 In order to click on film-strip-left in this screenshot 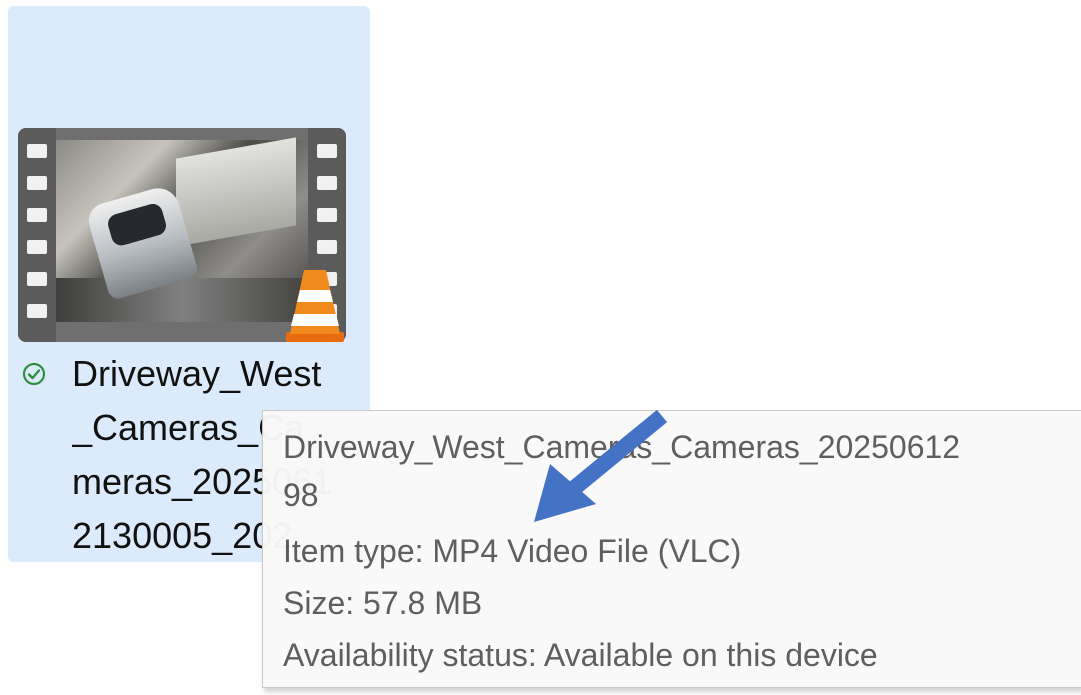, I will do `click(37, 235)`.